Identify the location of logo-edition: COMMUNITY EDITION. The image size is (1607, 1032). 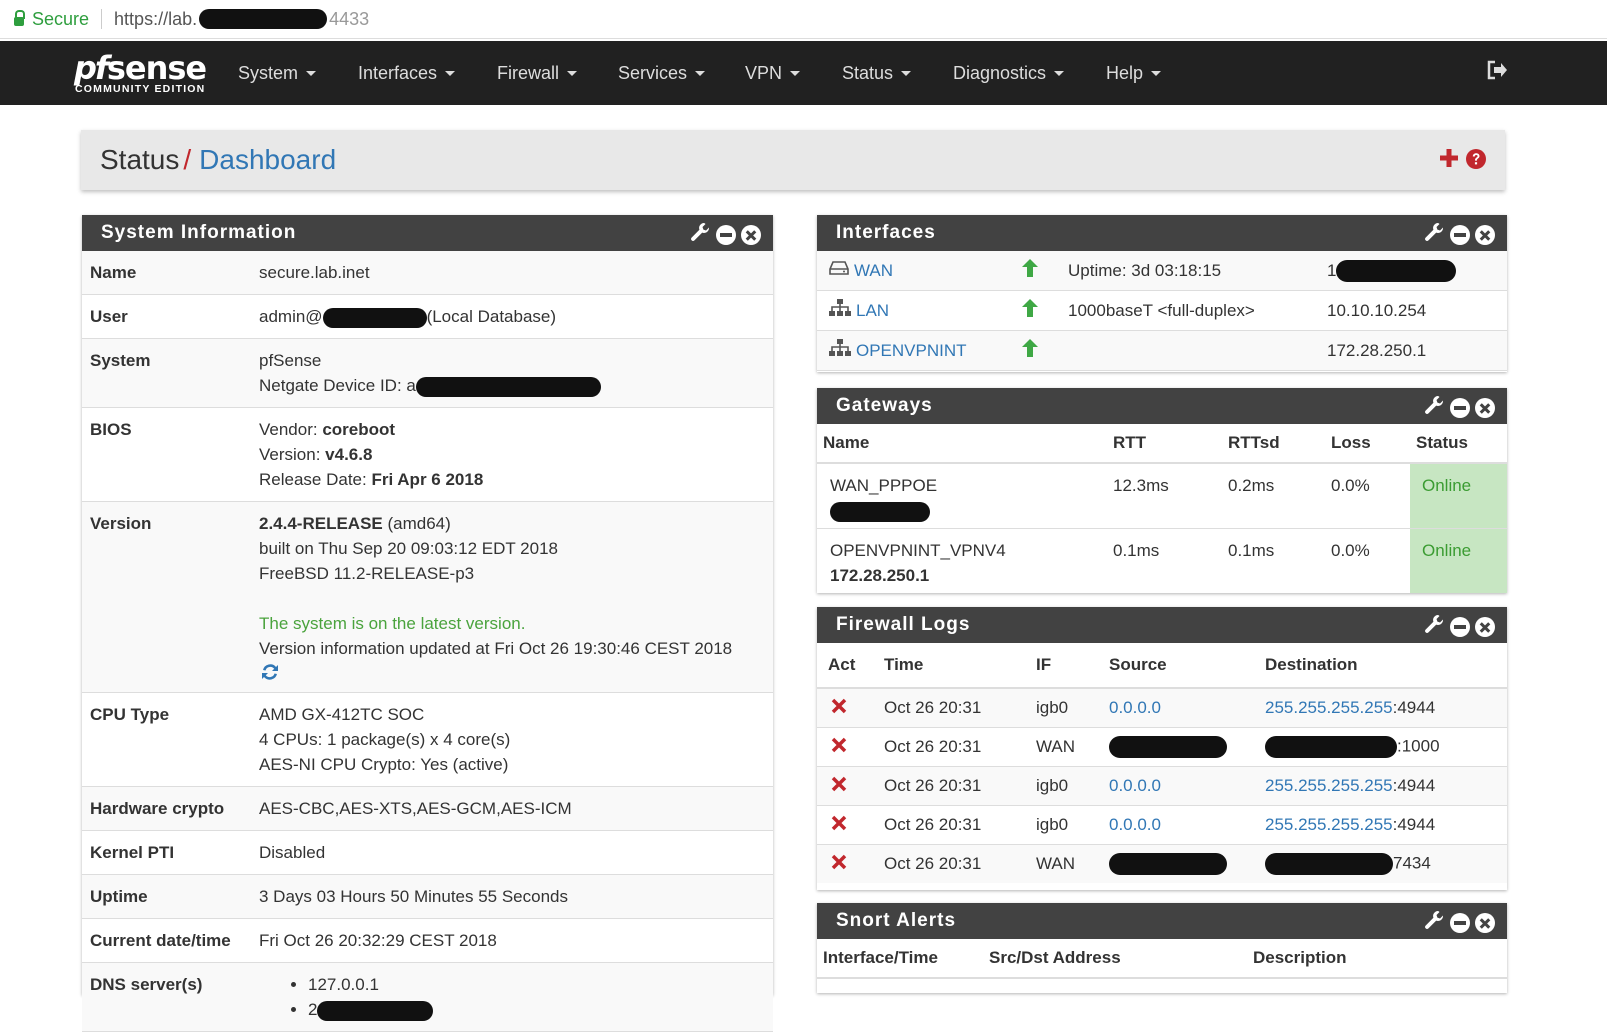
(140, 89).